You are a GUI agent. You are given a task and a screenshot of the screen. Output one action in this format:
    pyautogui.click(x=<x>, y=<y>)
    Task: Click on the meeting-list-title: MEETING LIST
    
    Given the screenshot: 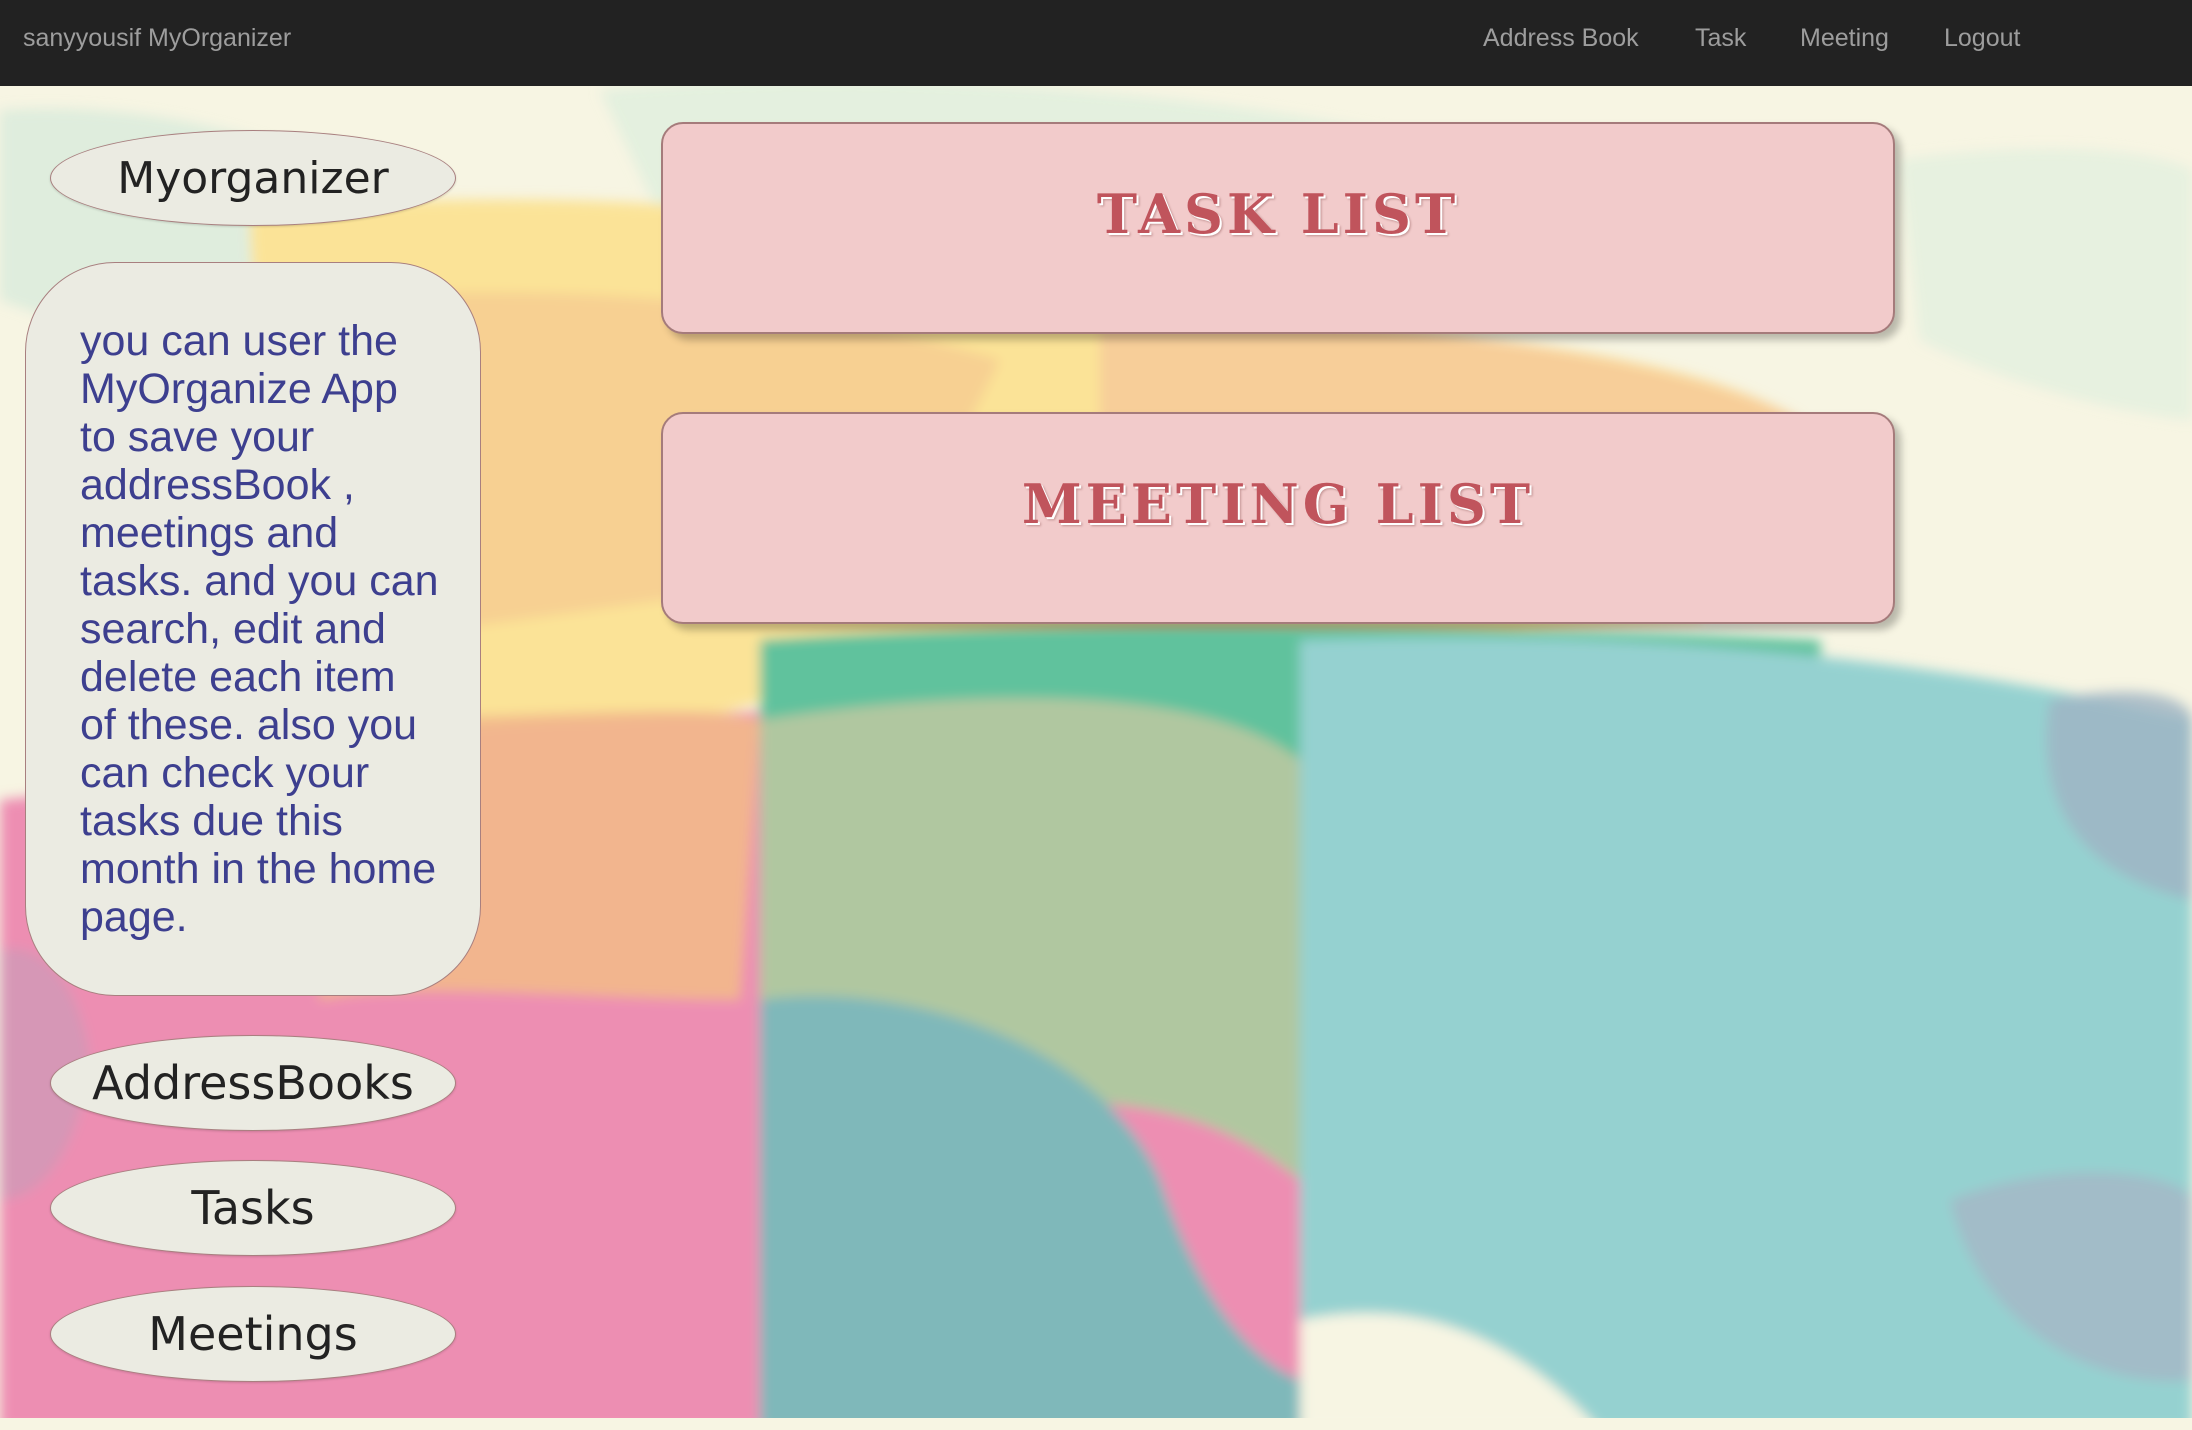 What is the action you would take?
    pyautogui.click(x=1278, y=504)
    